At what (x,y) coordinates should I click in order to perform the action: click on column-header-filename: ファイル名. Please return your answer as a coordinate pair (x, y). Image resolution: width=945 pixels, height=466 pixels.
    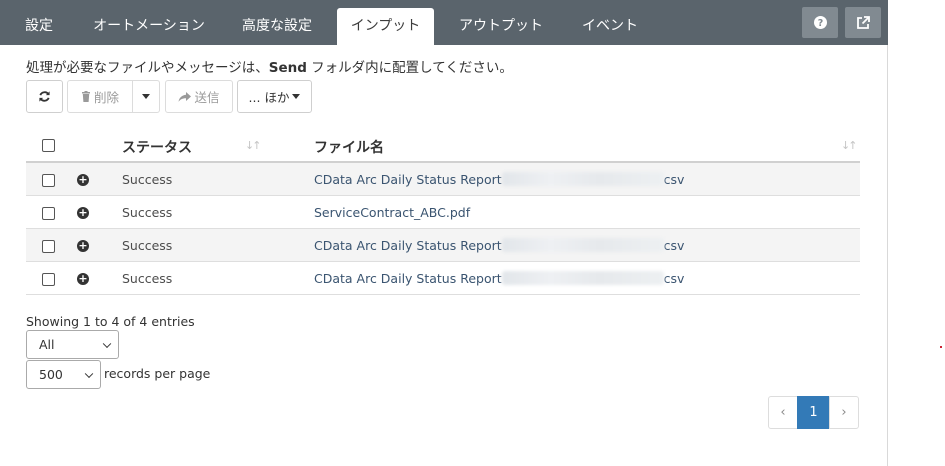
    Looking at the image, I should click on (349, 147).